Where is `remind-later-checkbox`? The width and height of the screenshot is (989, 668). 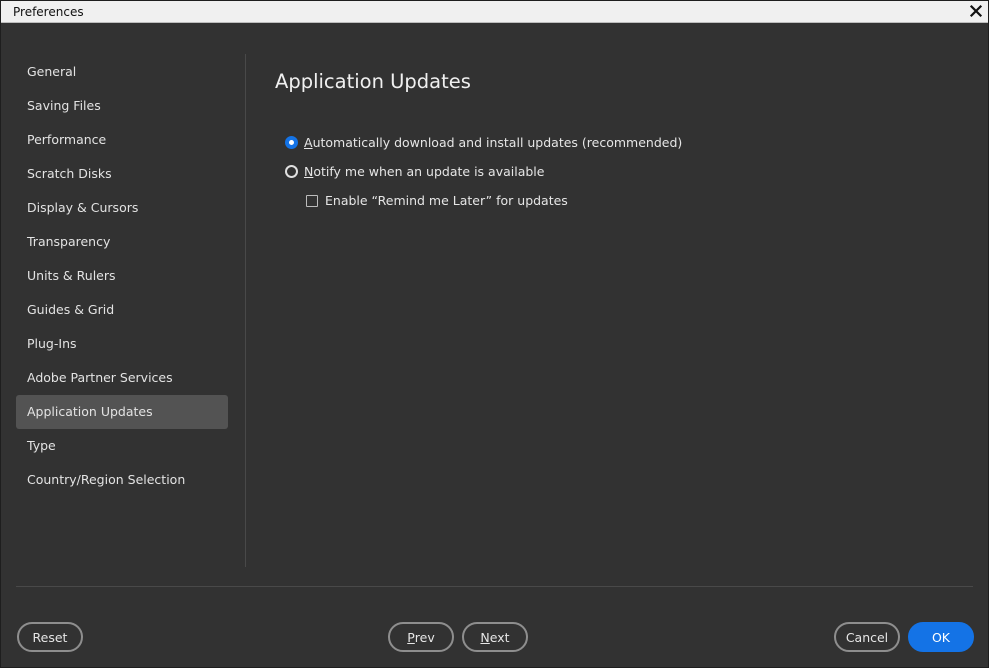 remind-later-checkbox is located at coordinates (312, 200).